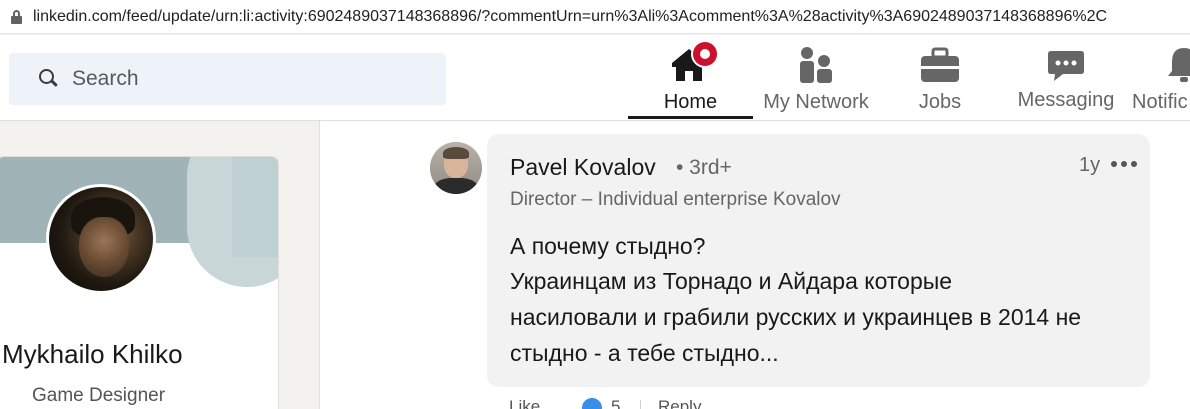  I want to click on profile-card: Mykhailo Khilko Game Designer, so click(139, 282).